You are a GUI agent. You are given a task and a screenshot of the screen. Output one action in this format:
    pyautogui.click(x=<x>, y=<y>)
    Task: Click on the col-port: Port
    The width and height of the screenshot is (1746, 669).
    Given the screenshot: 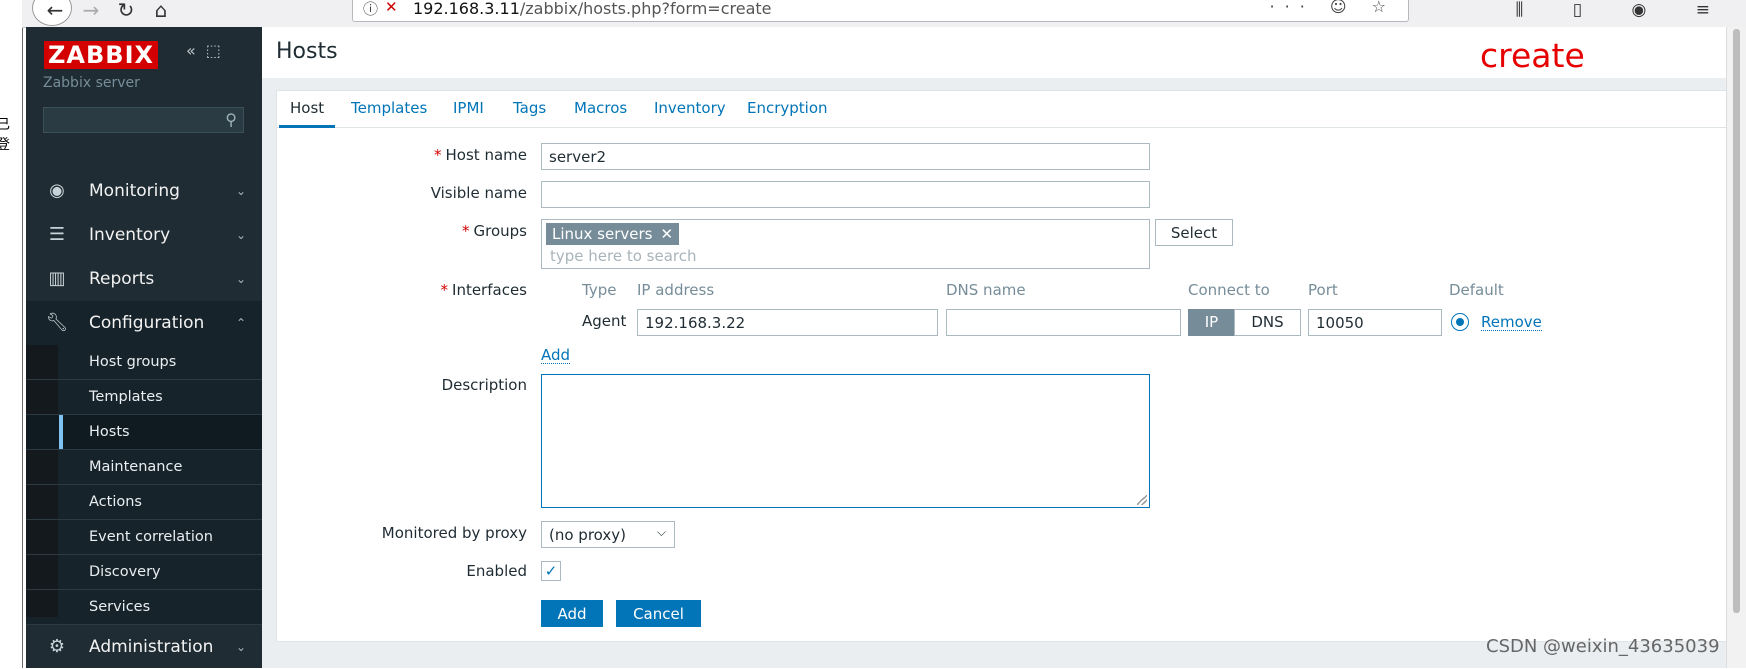 What is the action you would take?
    pyautogui.click(x=1323, y=290)
    